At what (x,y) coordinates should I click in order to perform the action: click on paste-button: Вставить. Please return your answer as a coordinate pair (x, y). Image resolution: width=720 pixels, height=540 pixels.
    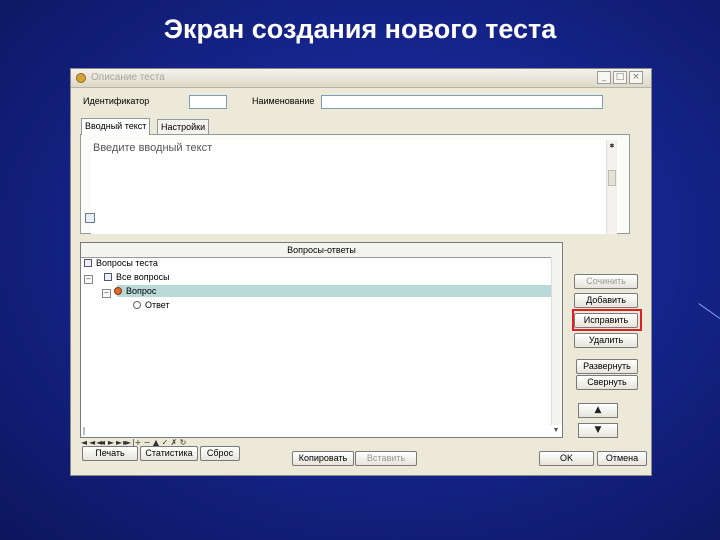
    Looking at the image, I should click on (386, 458).